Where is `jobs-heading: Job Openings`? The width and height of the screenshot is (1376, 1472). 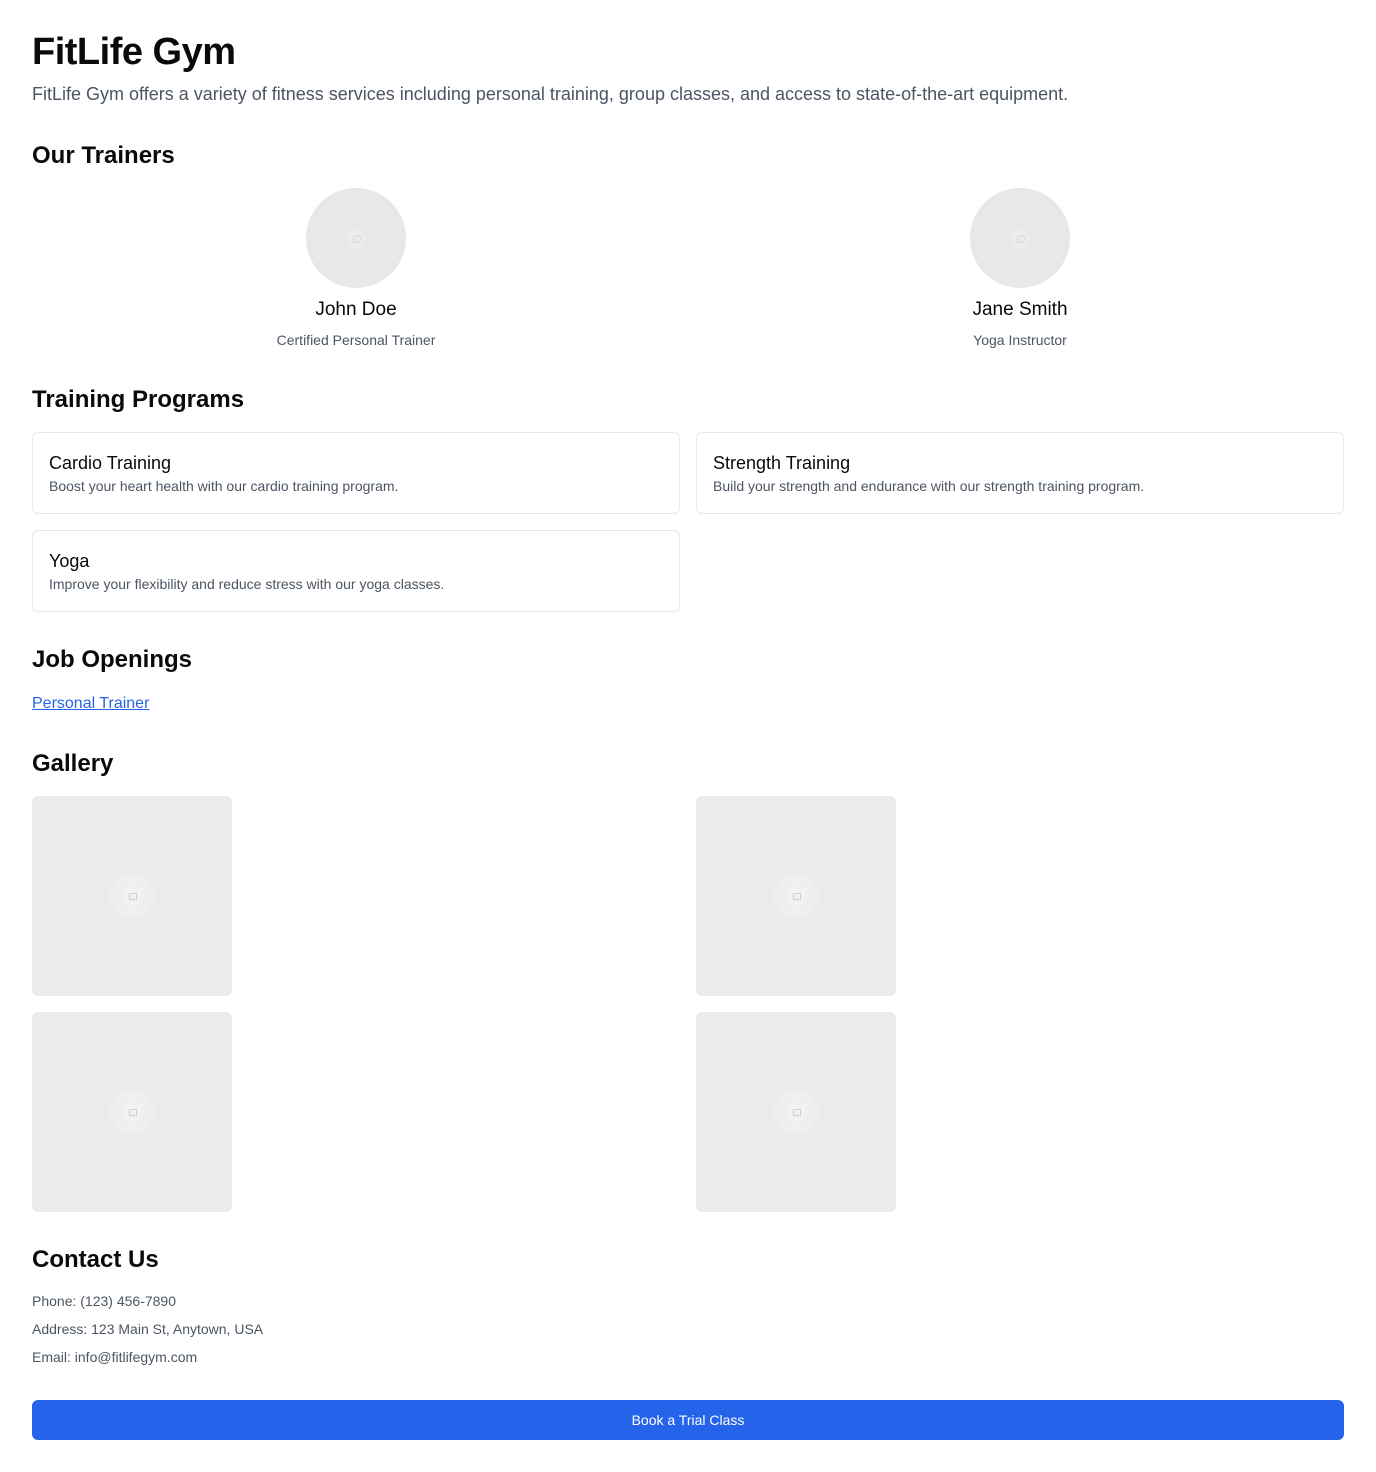 jobs-heading: Job Openings is located at coordinates (112, 659).